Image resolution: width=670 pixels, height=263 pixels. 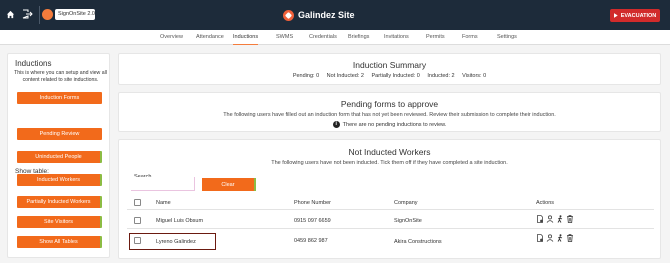 What do you see at coordinates (406, 203) in the screenshot?
I see `column-company: Company` at bounding box center [406, 203].